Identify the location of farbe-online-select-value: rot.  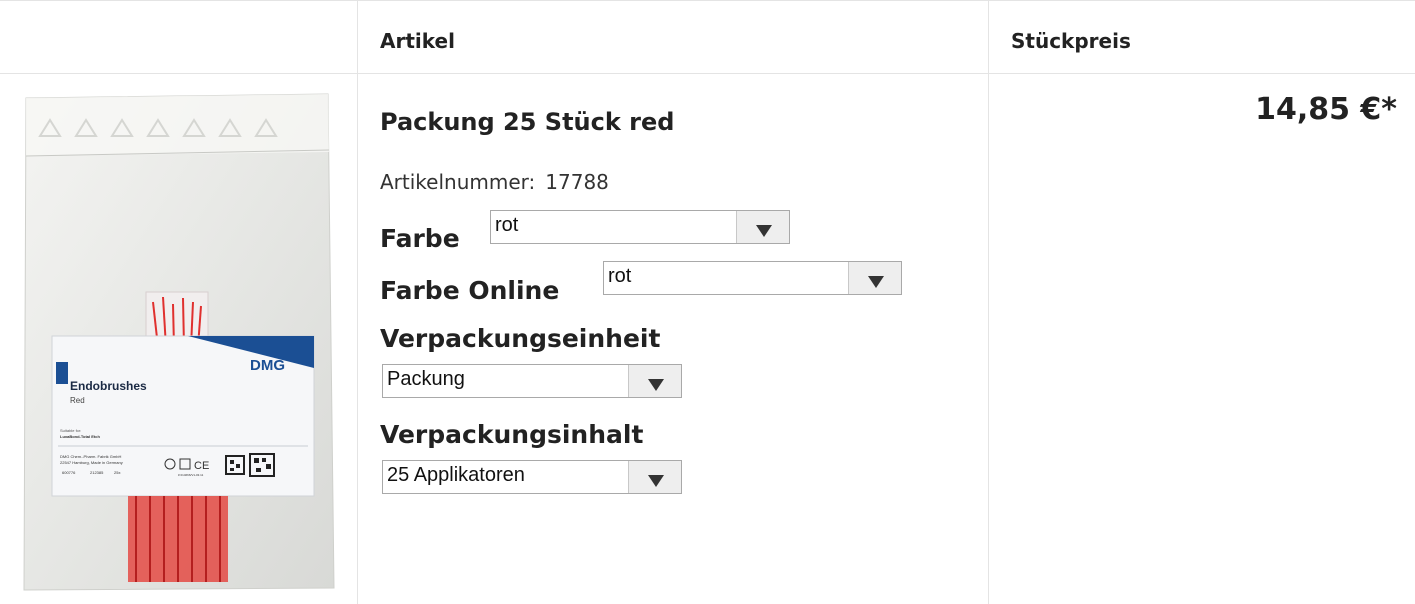
(620, 276).